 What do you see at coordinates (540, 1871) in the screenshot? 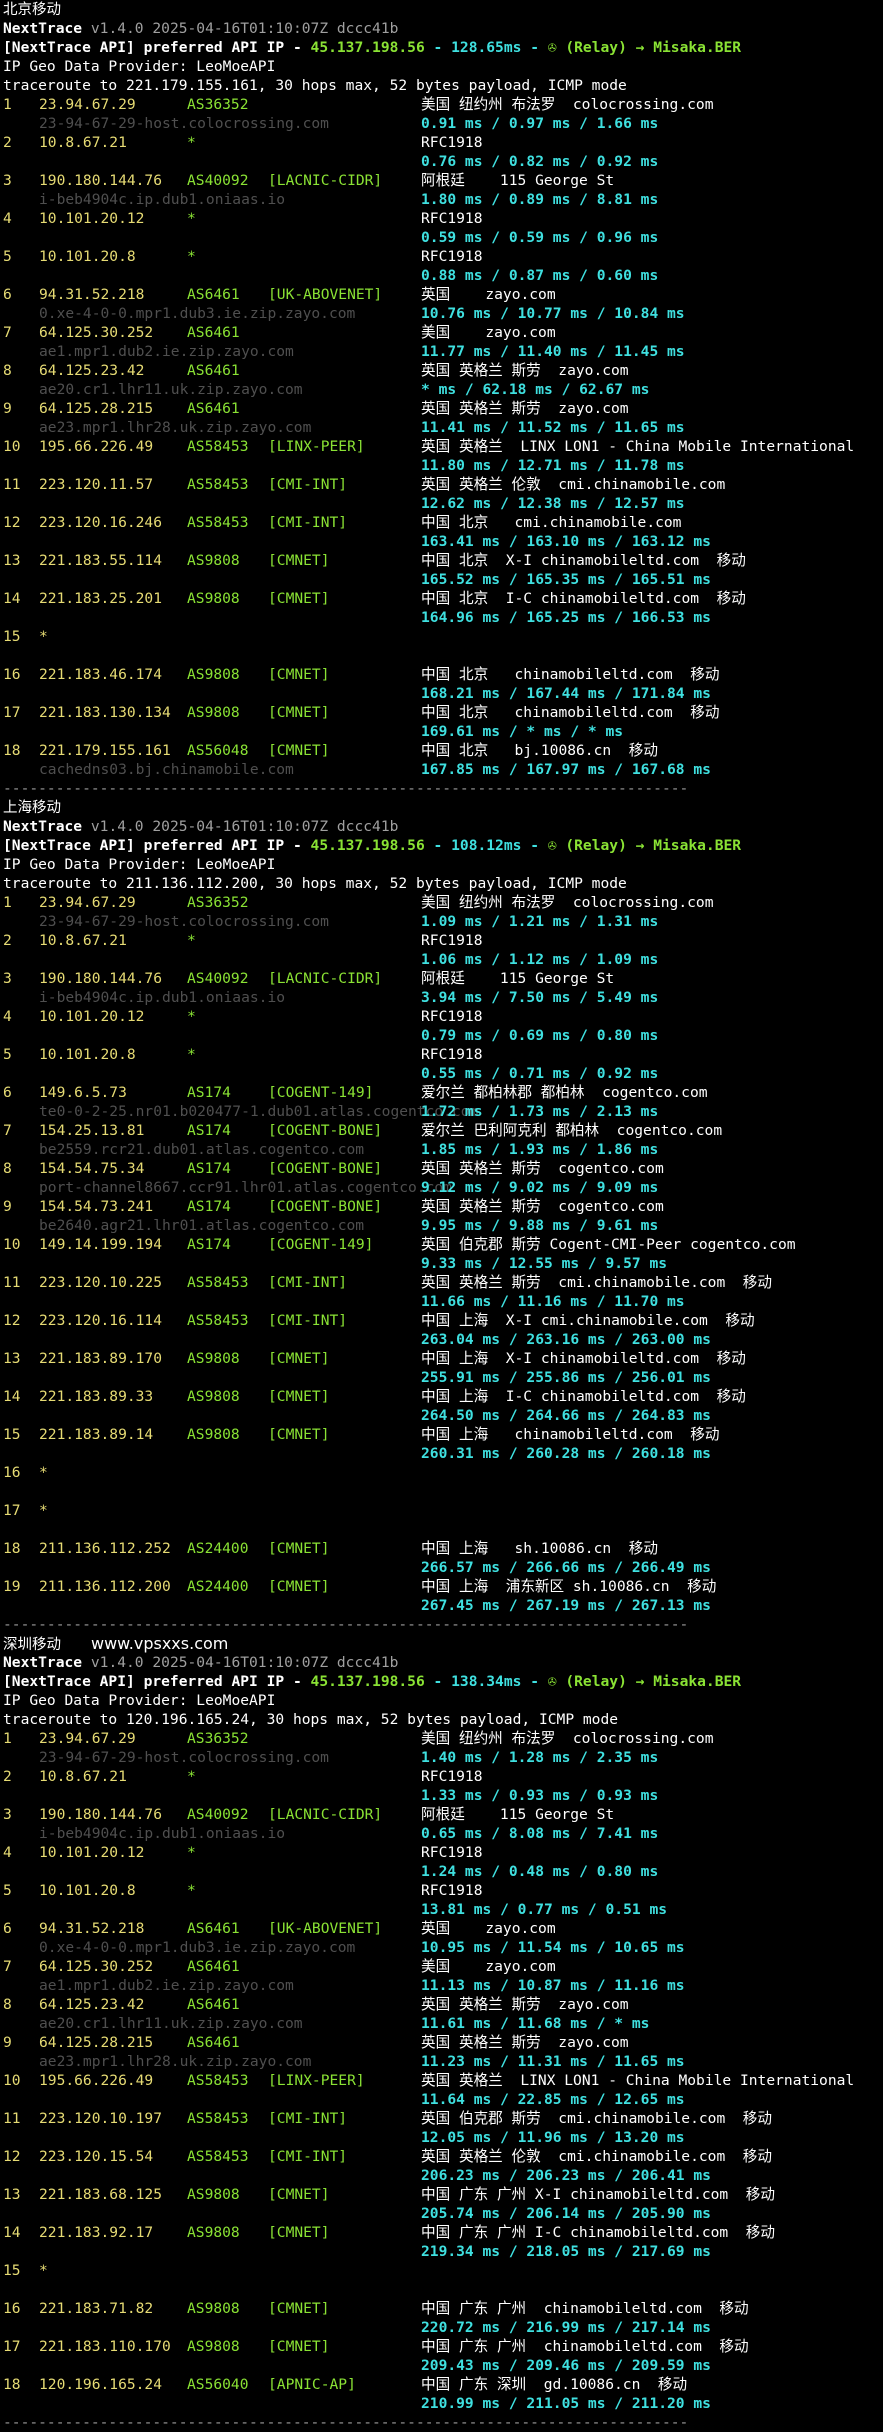
I see `hop-rtt: 1.24 ms / 0.48 ms / 0.80 ms` at bounding box center [540, 1871].